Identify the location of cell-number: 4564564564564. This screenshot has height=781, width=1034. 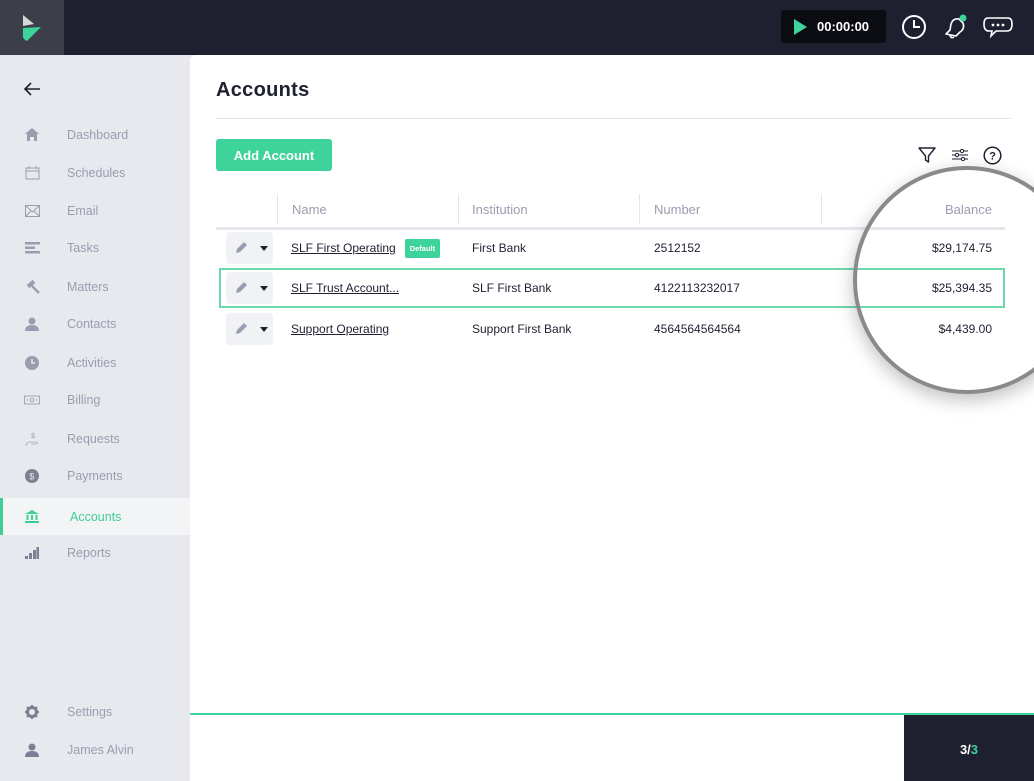
(697, 329).